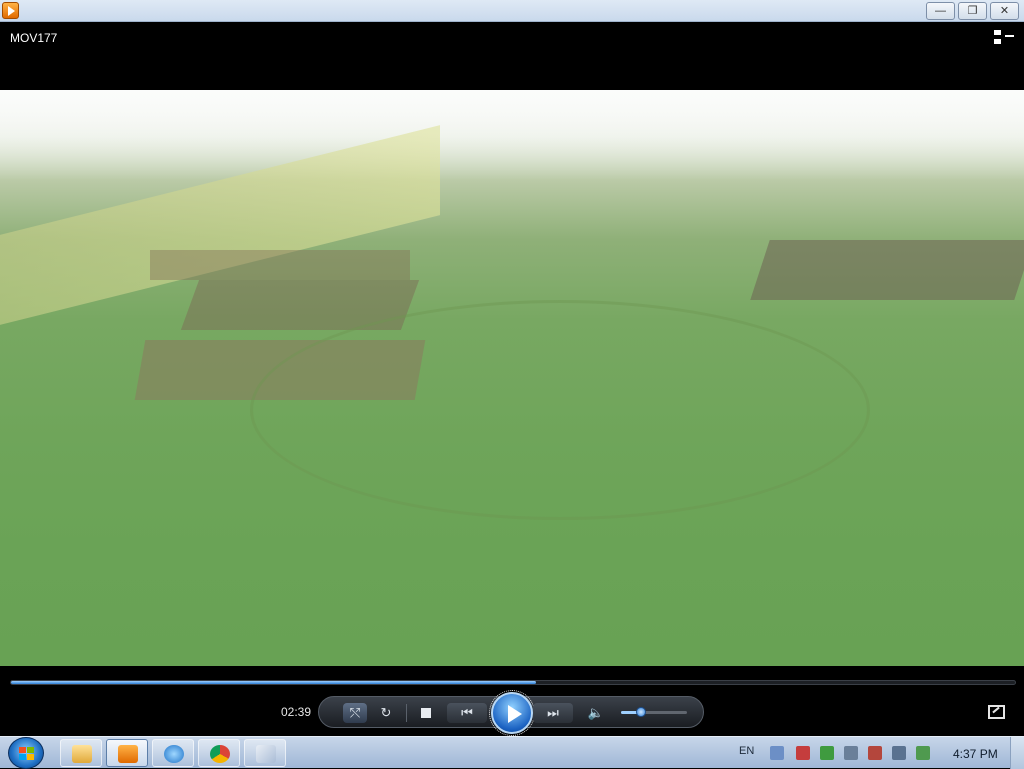  What do you see at coordinates (1004, 11) in the screenshot?
I see `close-button: ✕` at bounding box center [1004, 11].